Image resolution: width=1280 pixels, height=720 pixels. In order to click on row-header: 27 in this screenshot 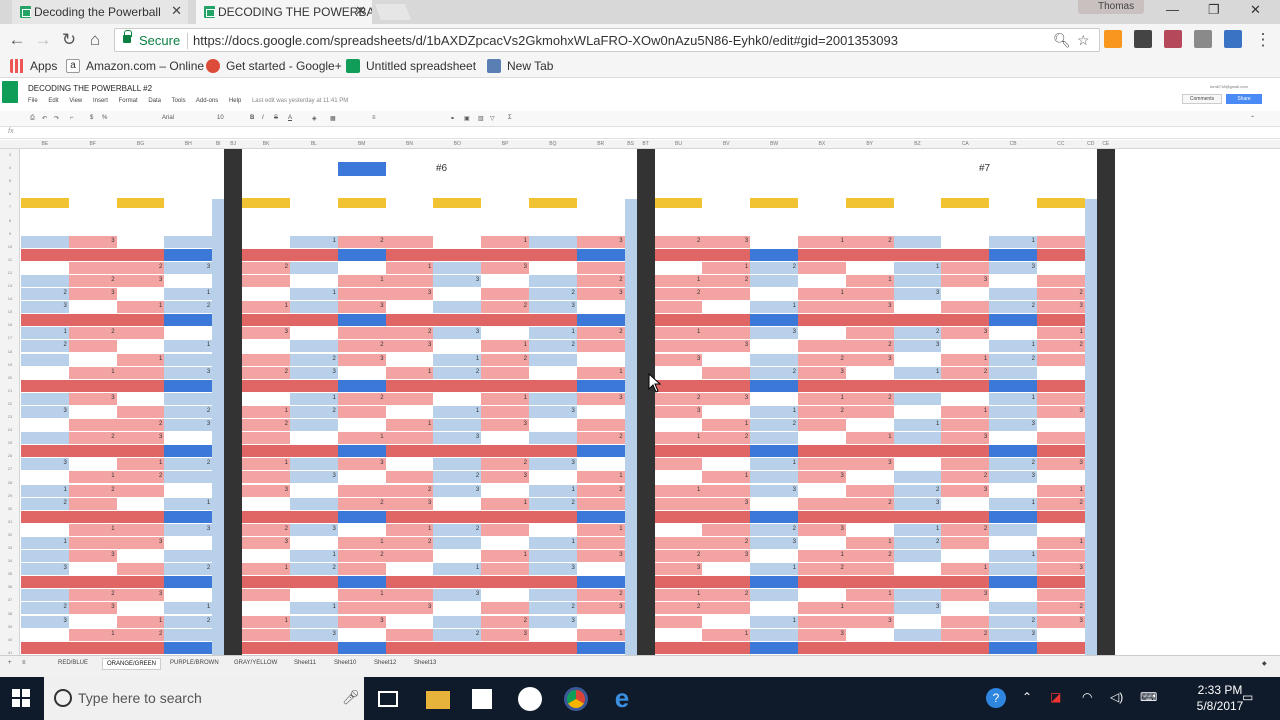, I will do `click(10, 468)`.